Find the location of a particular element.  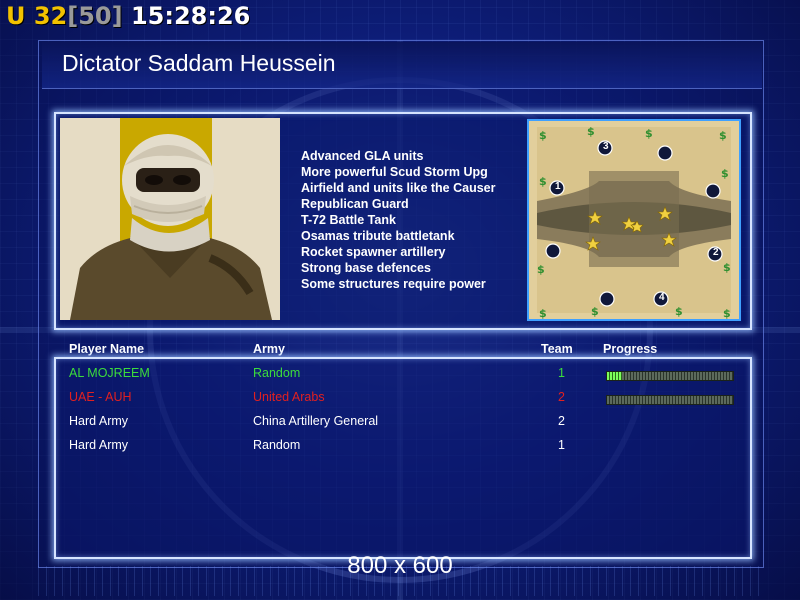

feature-item: More powerful Scud Storm Upg is located at coordinates (394, 172).